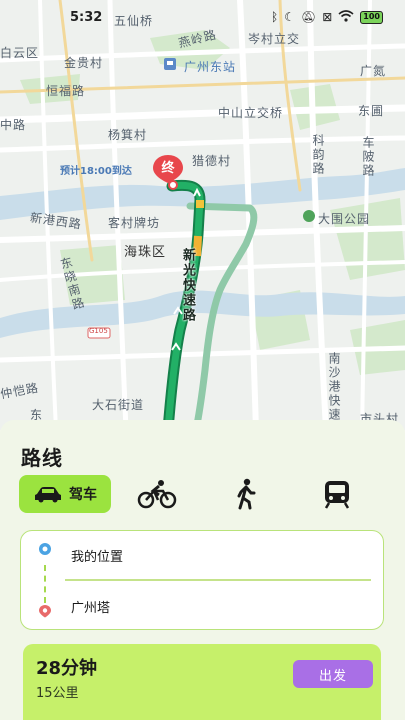 Image resolution: width=405 pixels, height=720 pixels. What do you see at coordinates (202, 17) in the screenshot?
I see `status-bar: 5:32 ᛒ ☾ 🔕︎ ⊠ 100` at bounding box center [202, 17].